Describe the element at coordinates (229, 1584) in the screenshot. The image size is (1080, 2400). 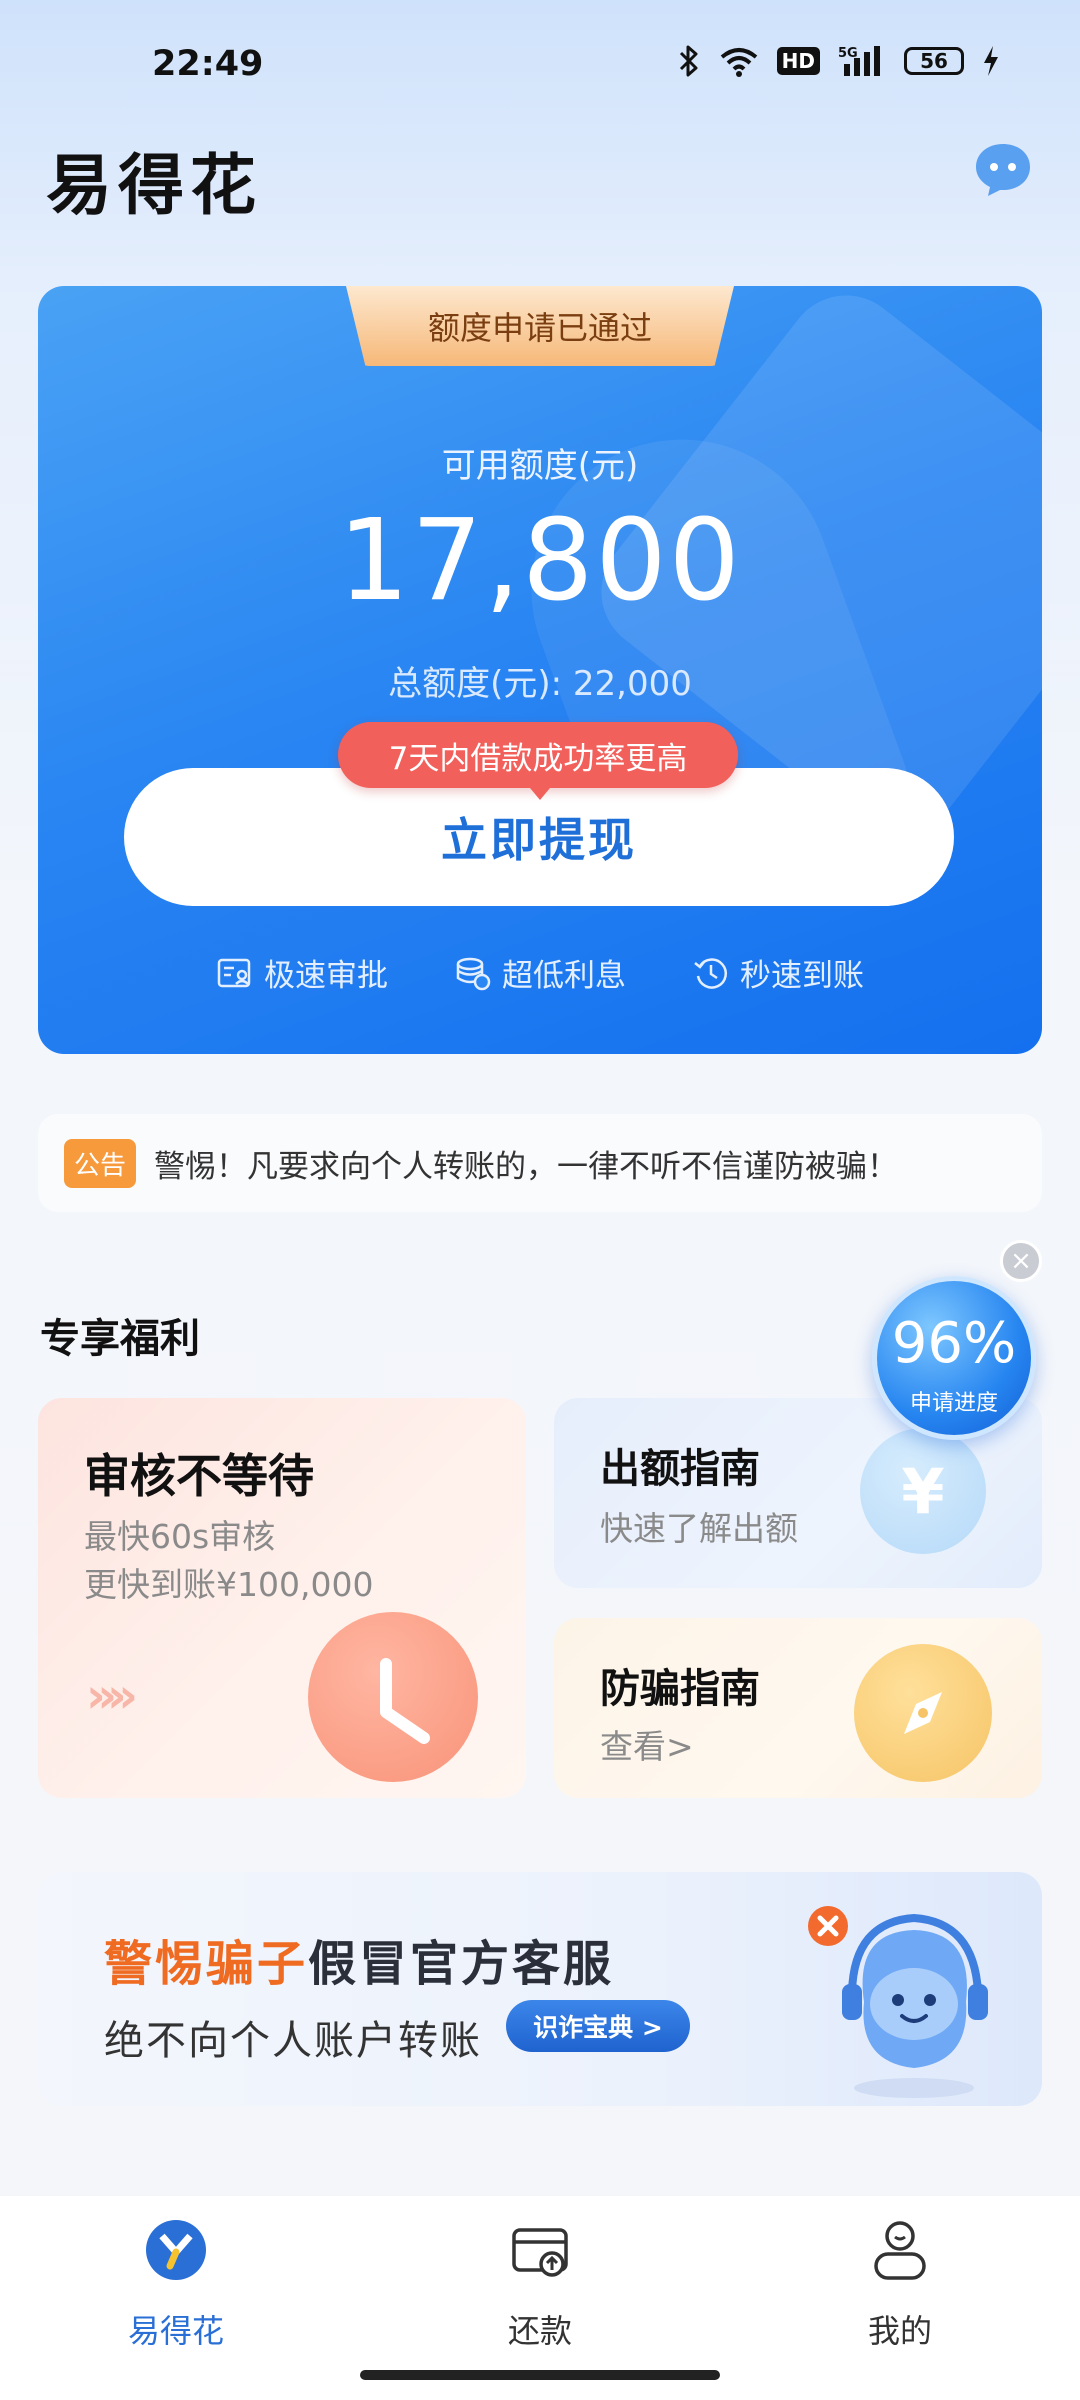
I see `review-card-line2: 更快到账¥100,000` at that location.